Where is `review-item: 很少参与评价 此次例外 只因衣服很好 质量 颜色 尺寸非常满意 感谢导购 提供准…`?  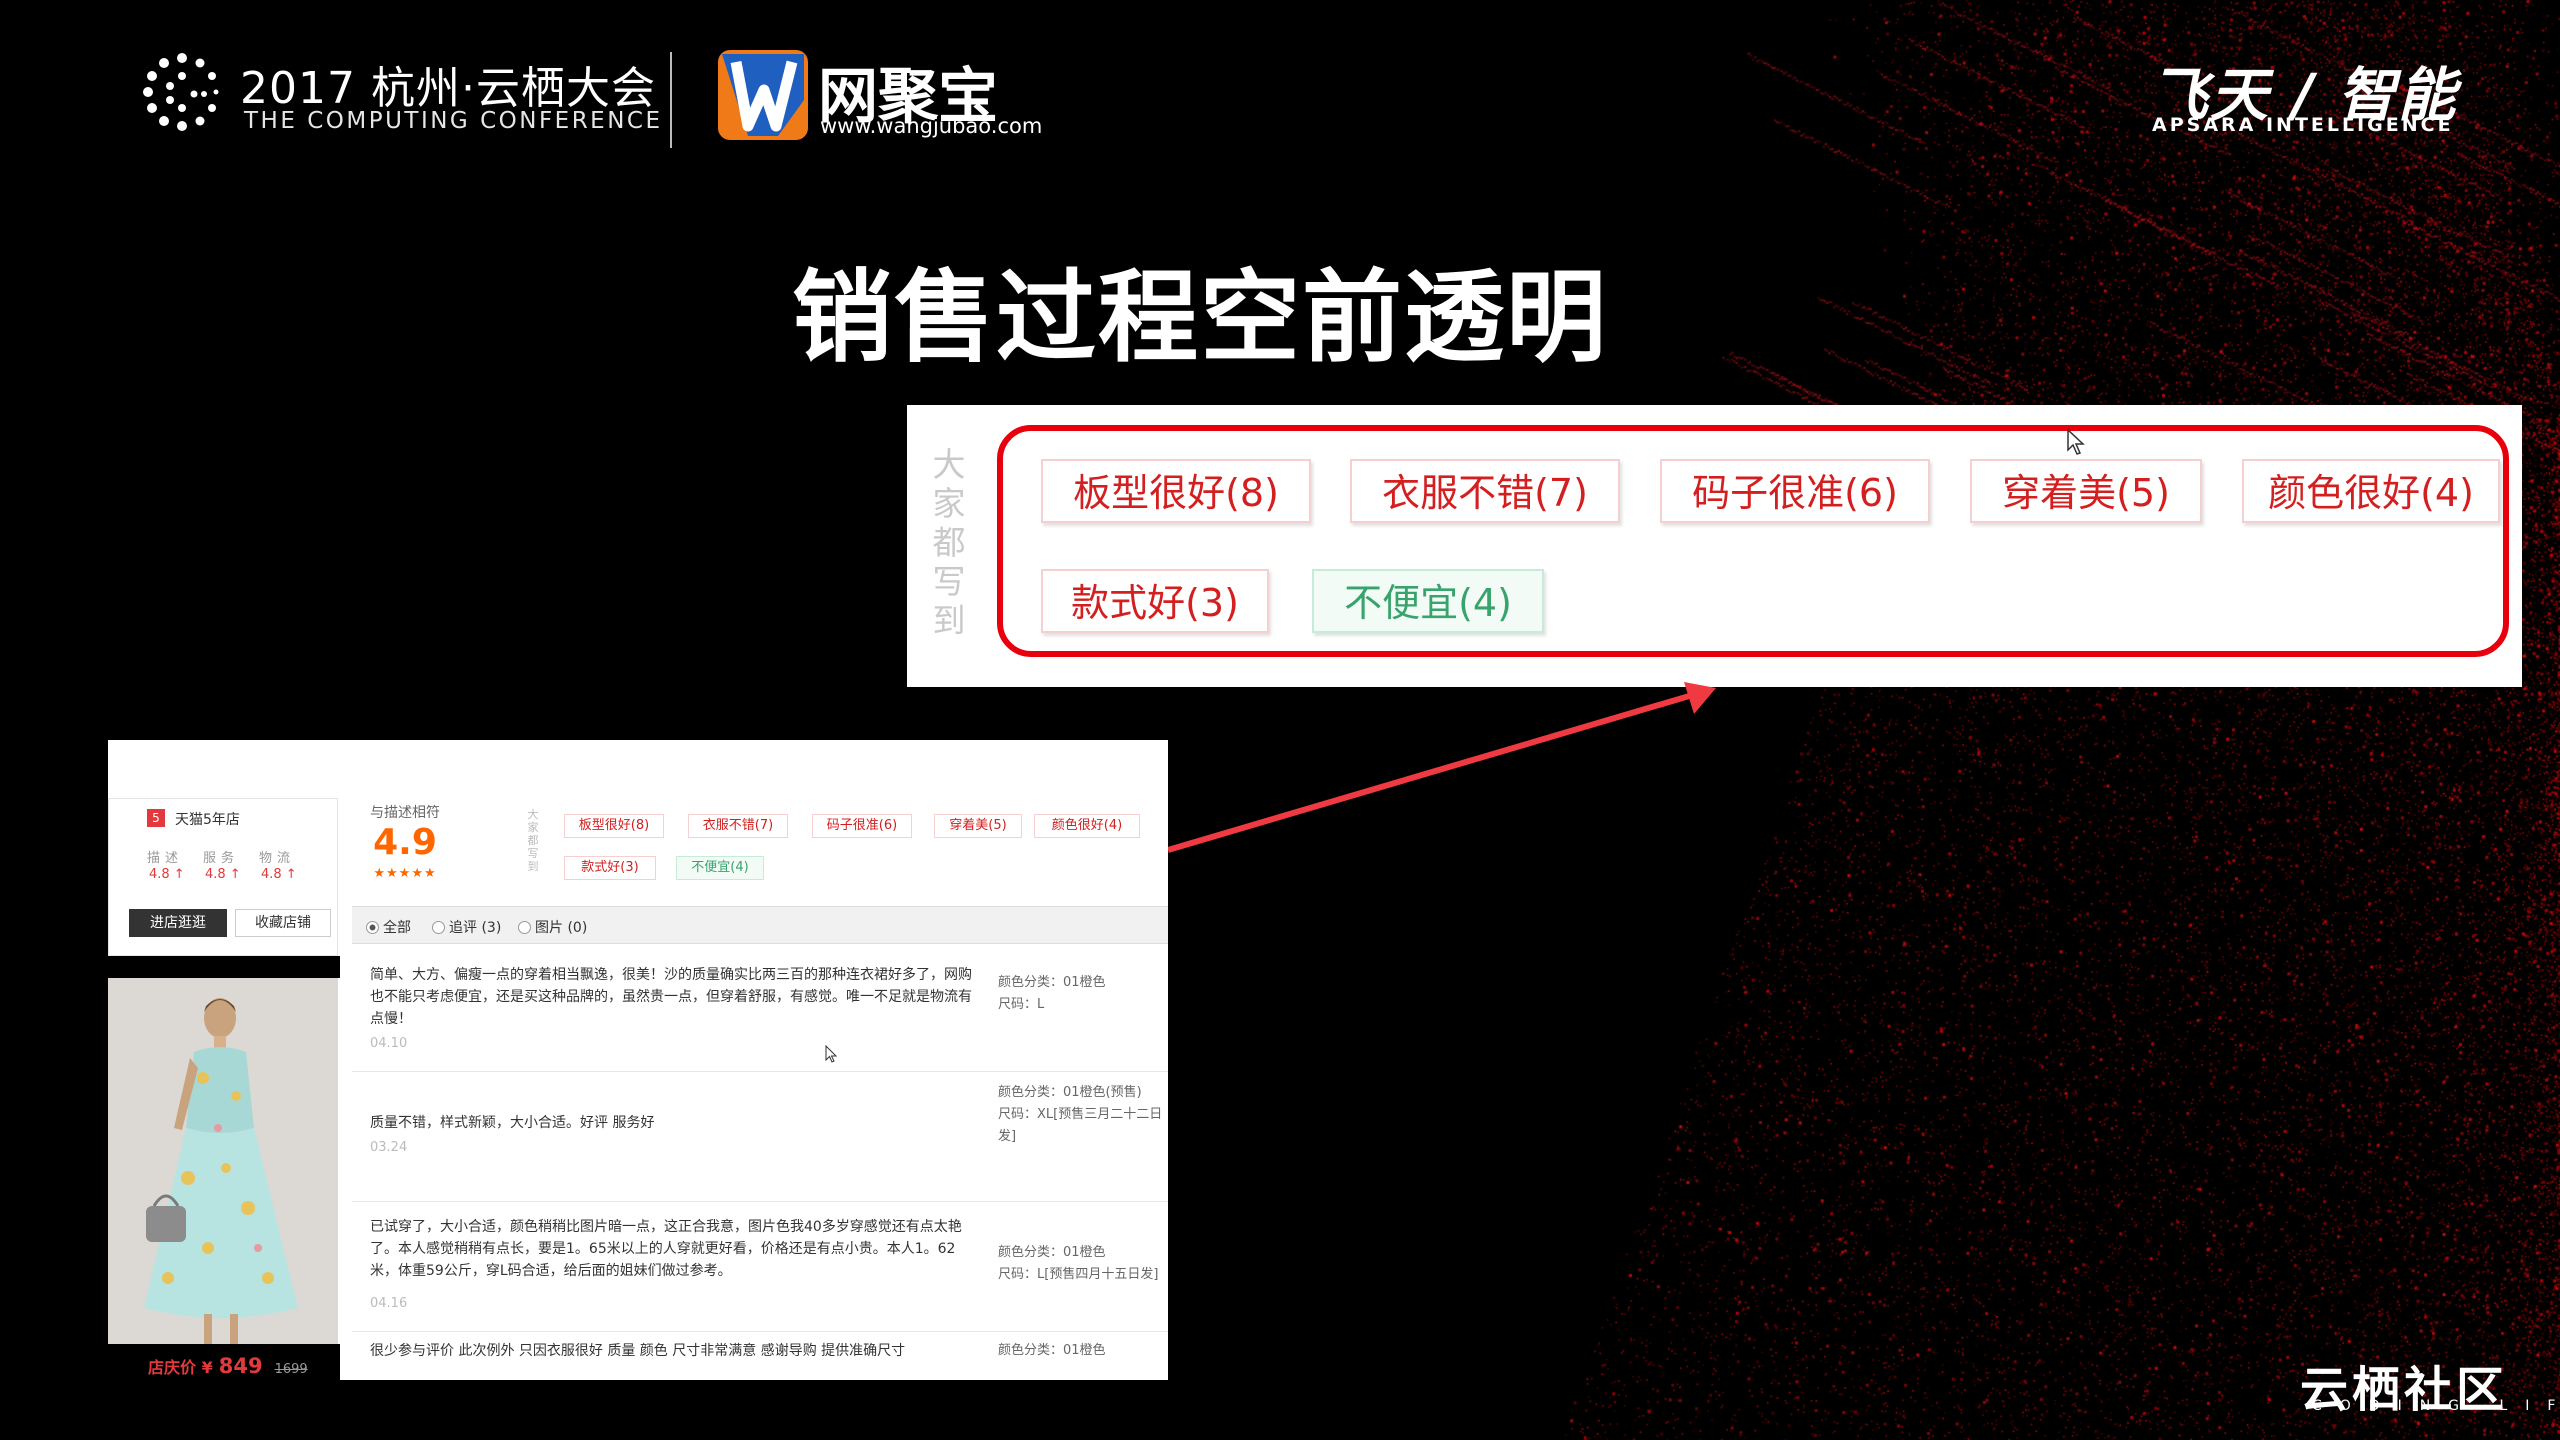
review-item: 很少参与评价 此次例外 只因衣服很好 质量 颜色 尺寸非常满意 感谢导购 提供准… is located at coordinates (760, 1356).